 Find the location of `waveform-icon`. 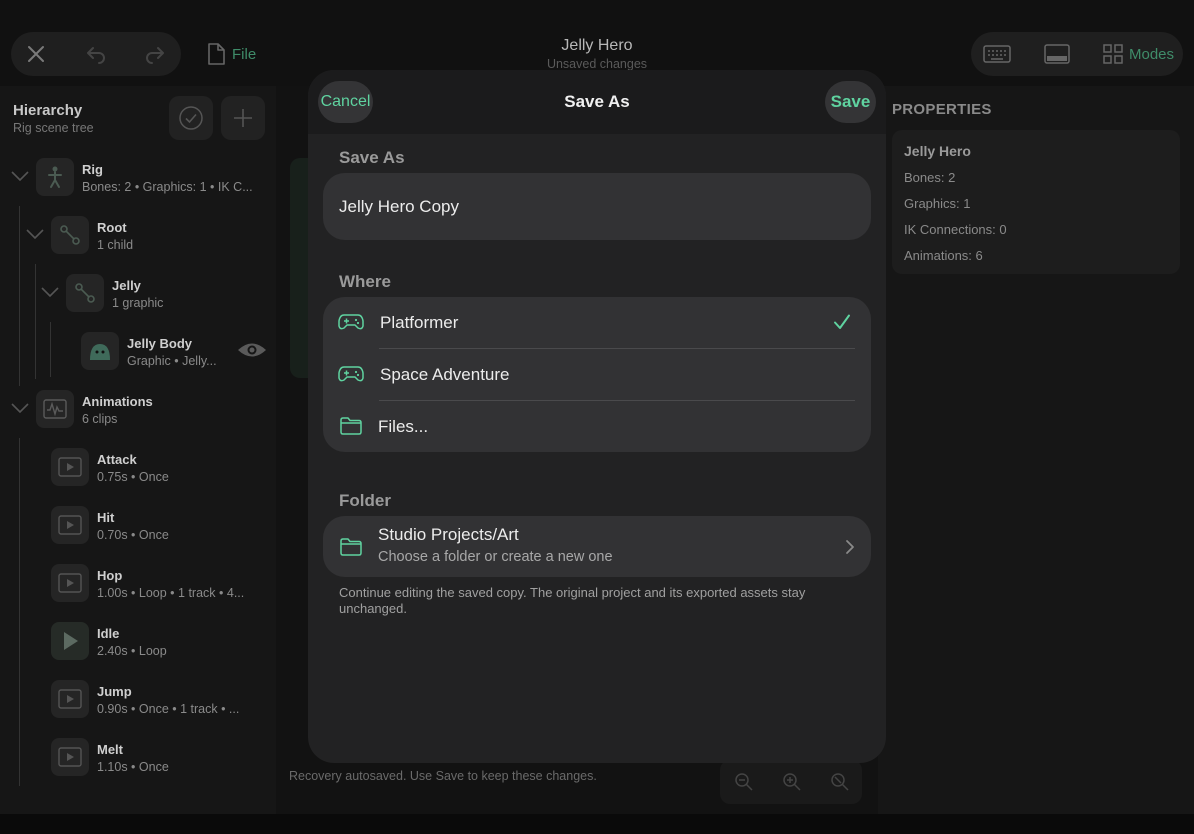

waveform-icon is located at coordinates (55, 409).